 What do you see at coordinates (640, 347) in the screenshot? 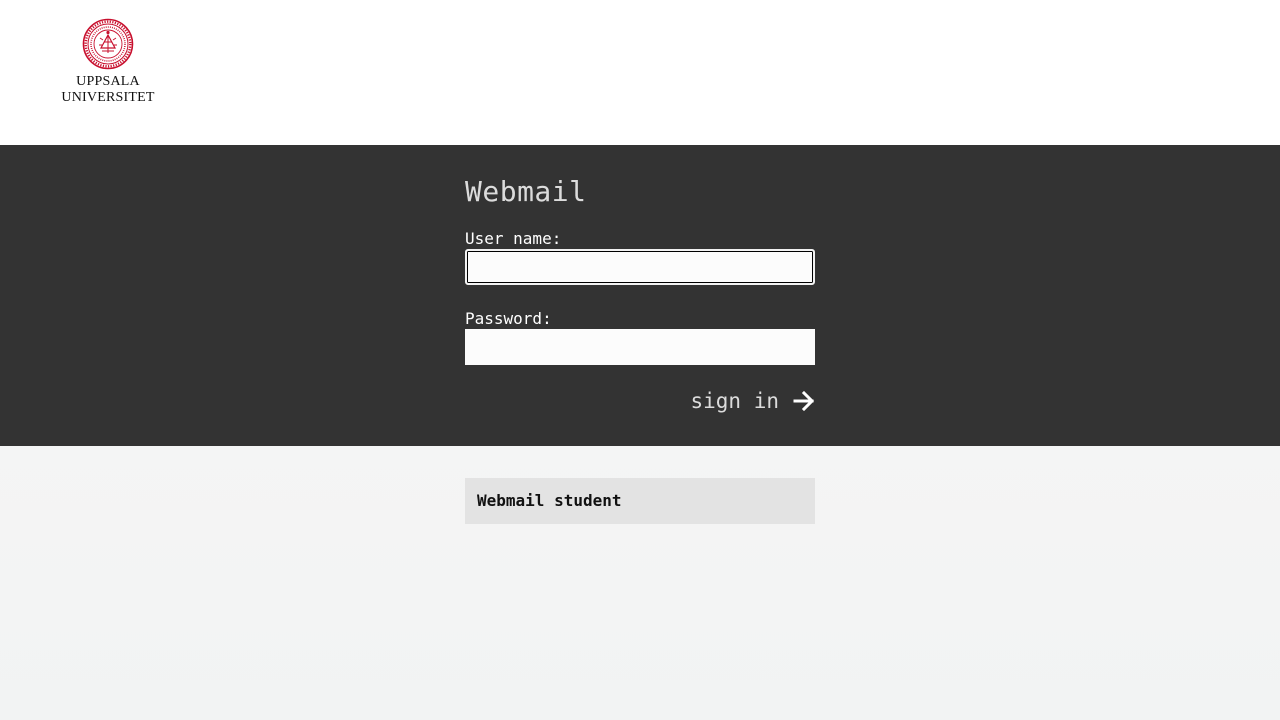
I see `password-input` at bounding box center [640, 347].